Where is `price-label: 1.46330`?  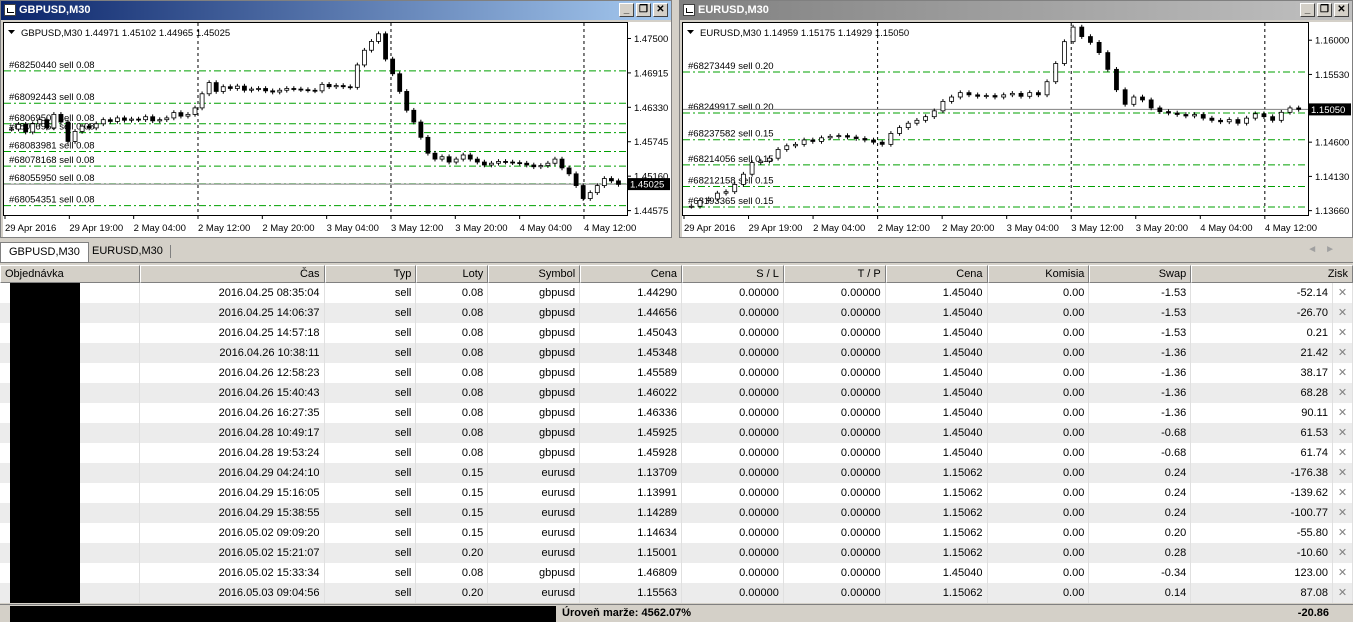
price-label: 1.46330 is located at coordinates (651, 108).